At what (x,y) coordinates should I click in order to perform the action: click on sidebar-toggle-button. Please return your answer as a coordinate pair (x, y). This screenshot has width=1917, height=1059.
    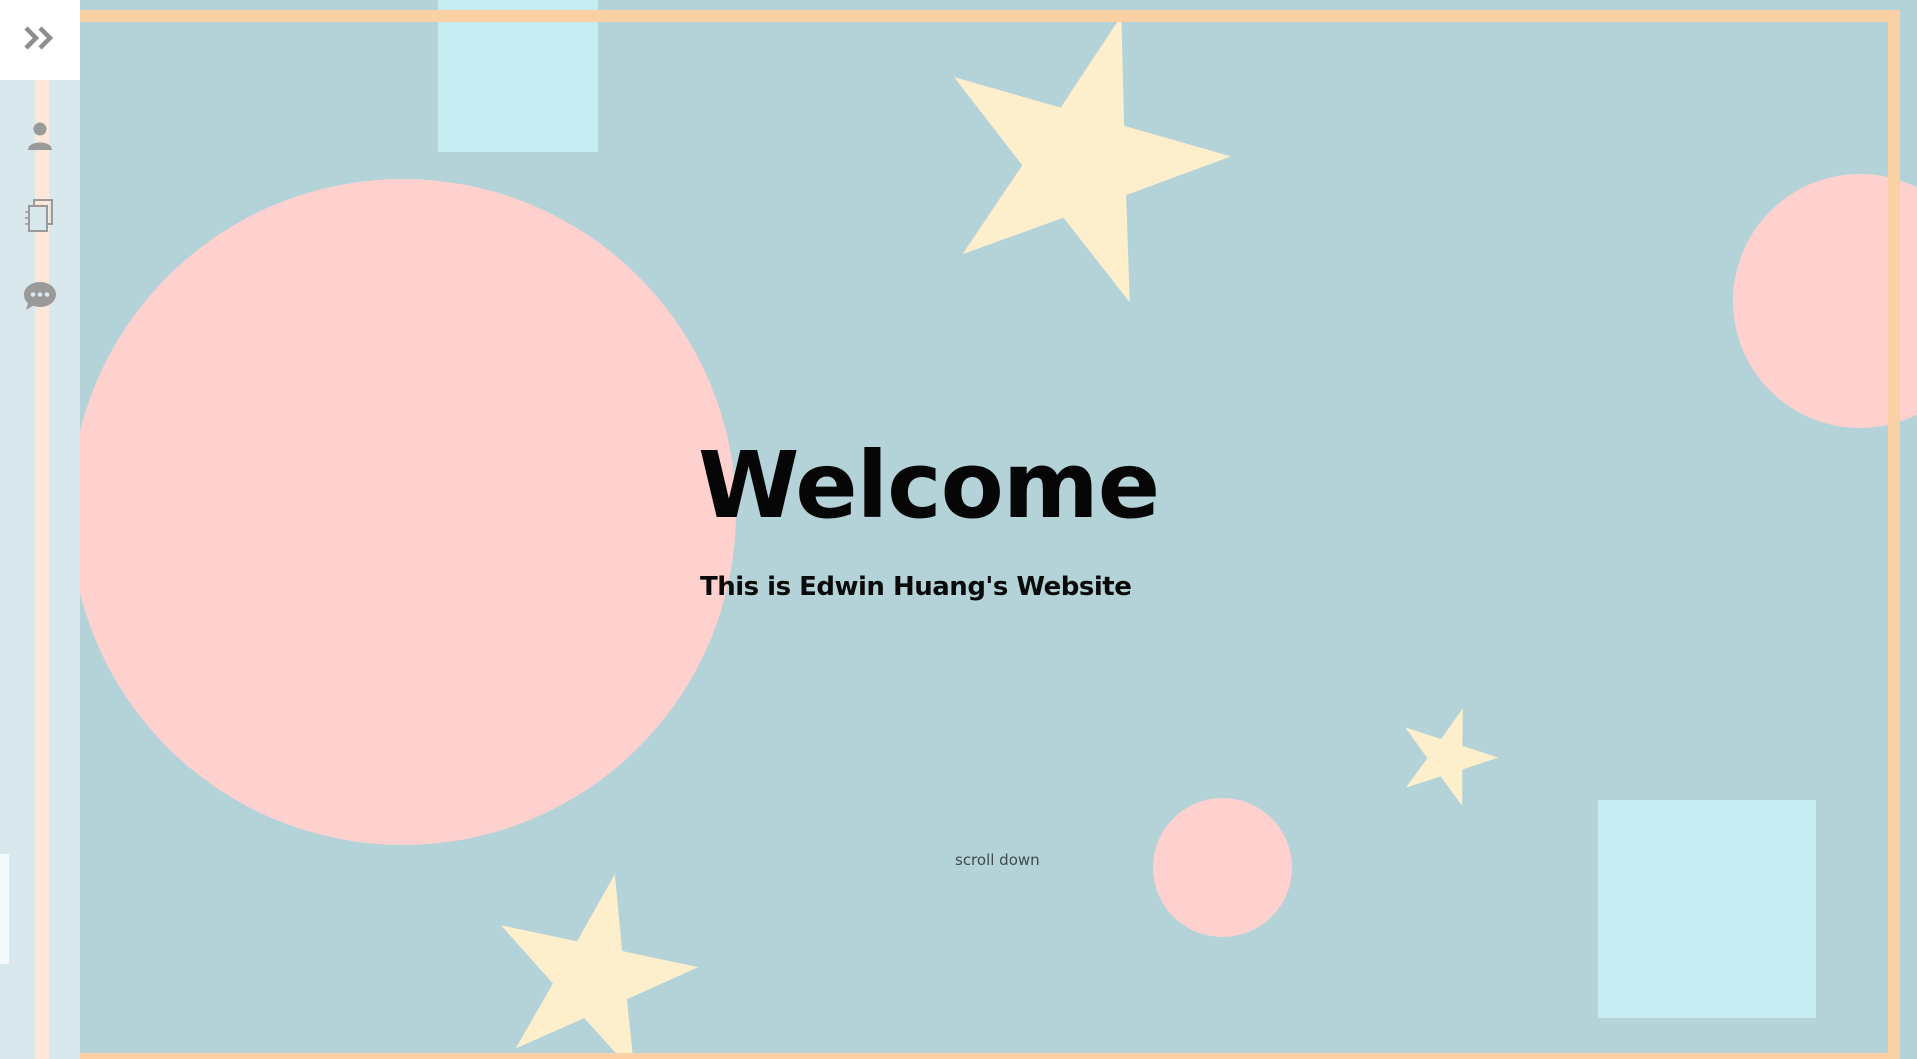
    Looking at the image, I should click on (40, 40).